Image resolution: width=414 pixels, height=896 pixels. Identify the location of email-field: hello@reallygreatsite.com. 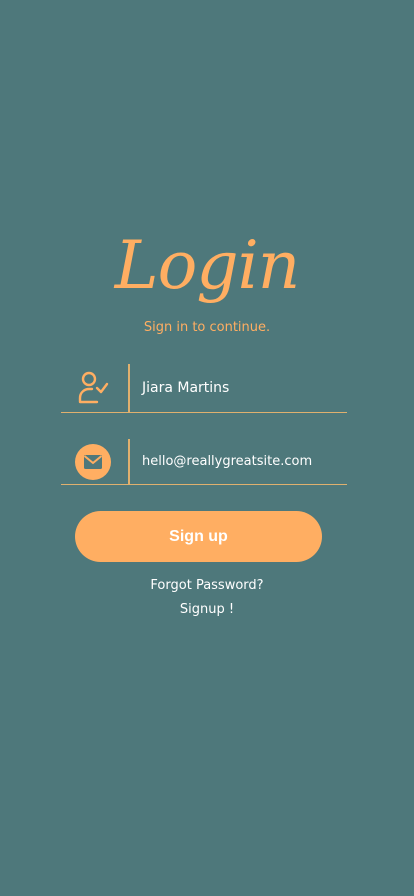
(204, 462).